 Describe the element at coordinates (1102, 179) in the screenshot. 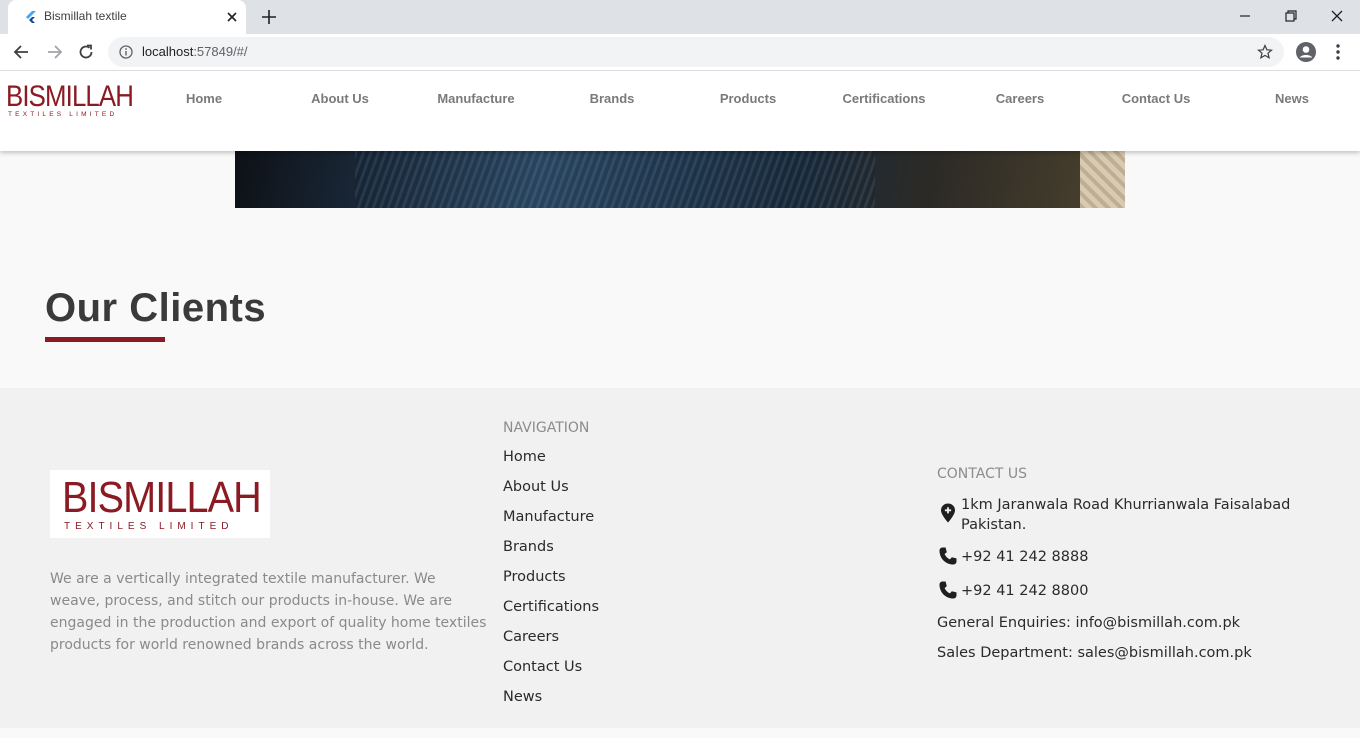

I see `hero-photo-fabric` at that location.